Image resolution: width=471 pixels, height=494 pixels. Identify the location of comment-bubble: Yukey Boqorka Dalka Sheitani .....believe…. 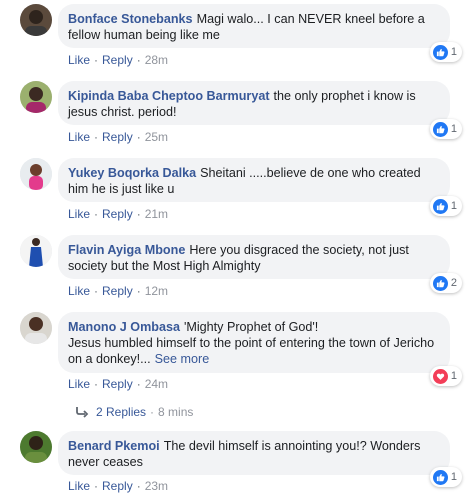
(254, 180).